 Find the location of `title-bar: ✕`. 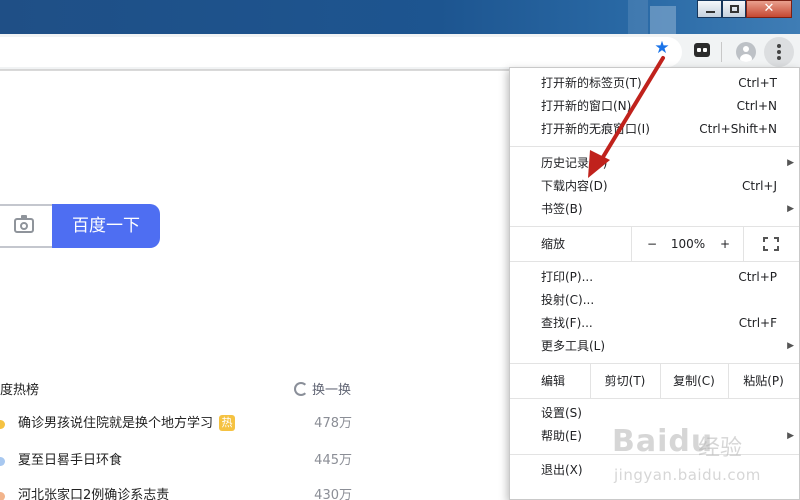

title-bar: ✕ is located at coordinates (400, 17).